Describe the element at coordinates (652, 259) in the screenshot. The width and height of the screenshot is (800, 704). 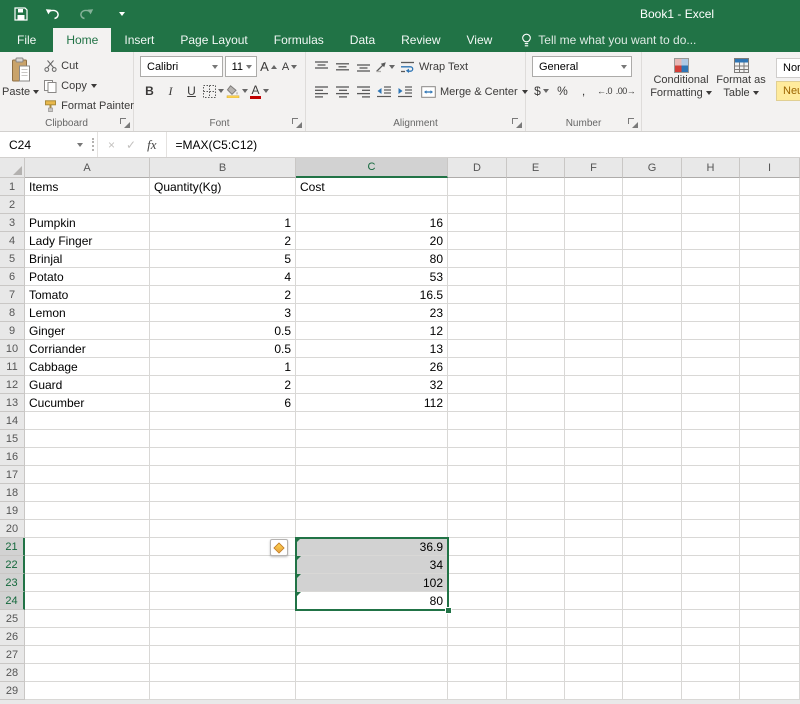
I see `cell-G5` at that location.